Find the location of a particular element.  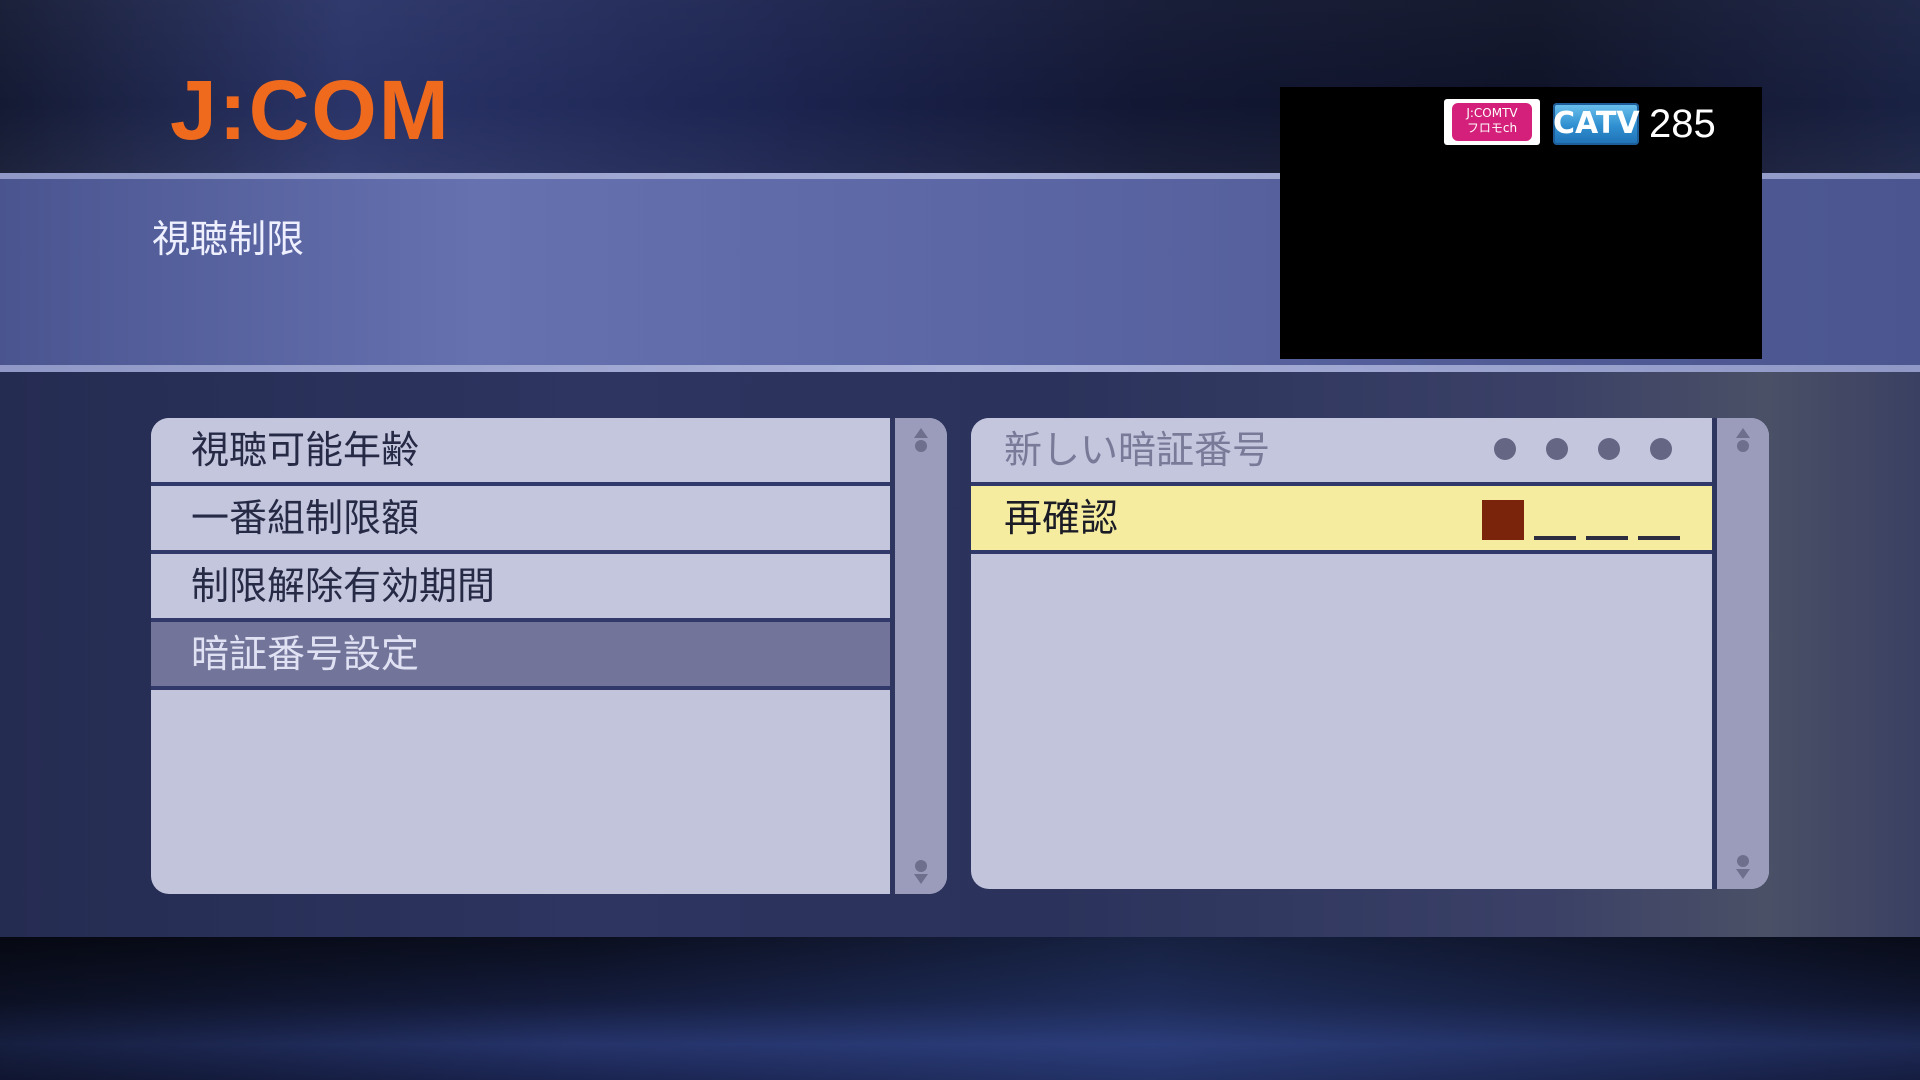

menu-item-label: 暗証番号設定 is located at coordinates (305, 654).